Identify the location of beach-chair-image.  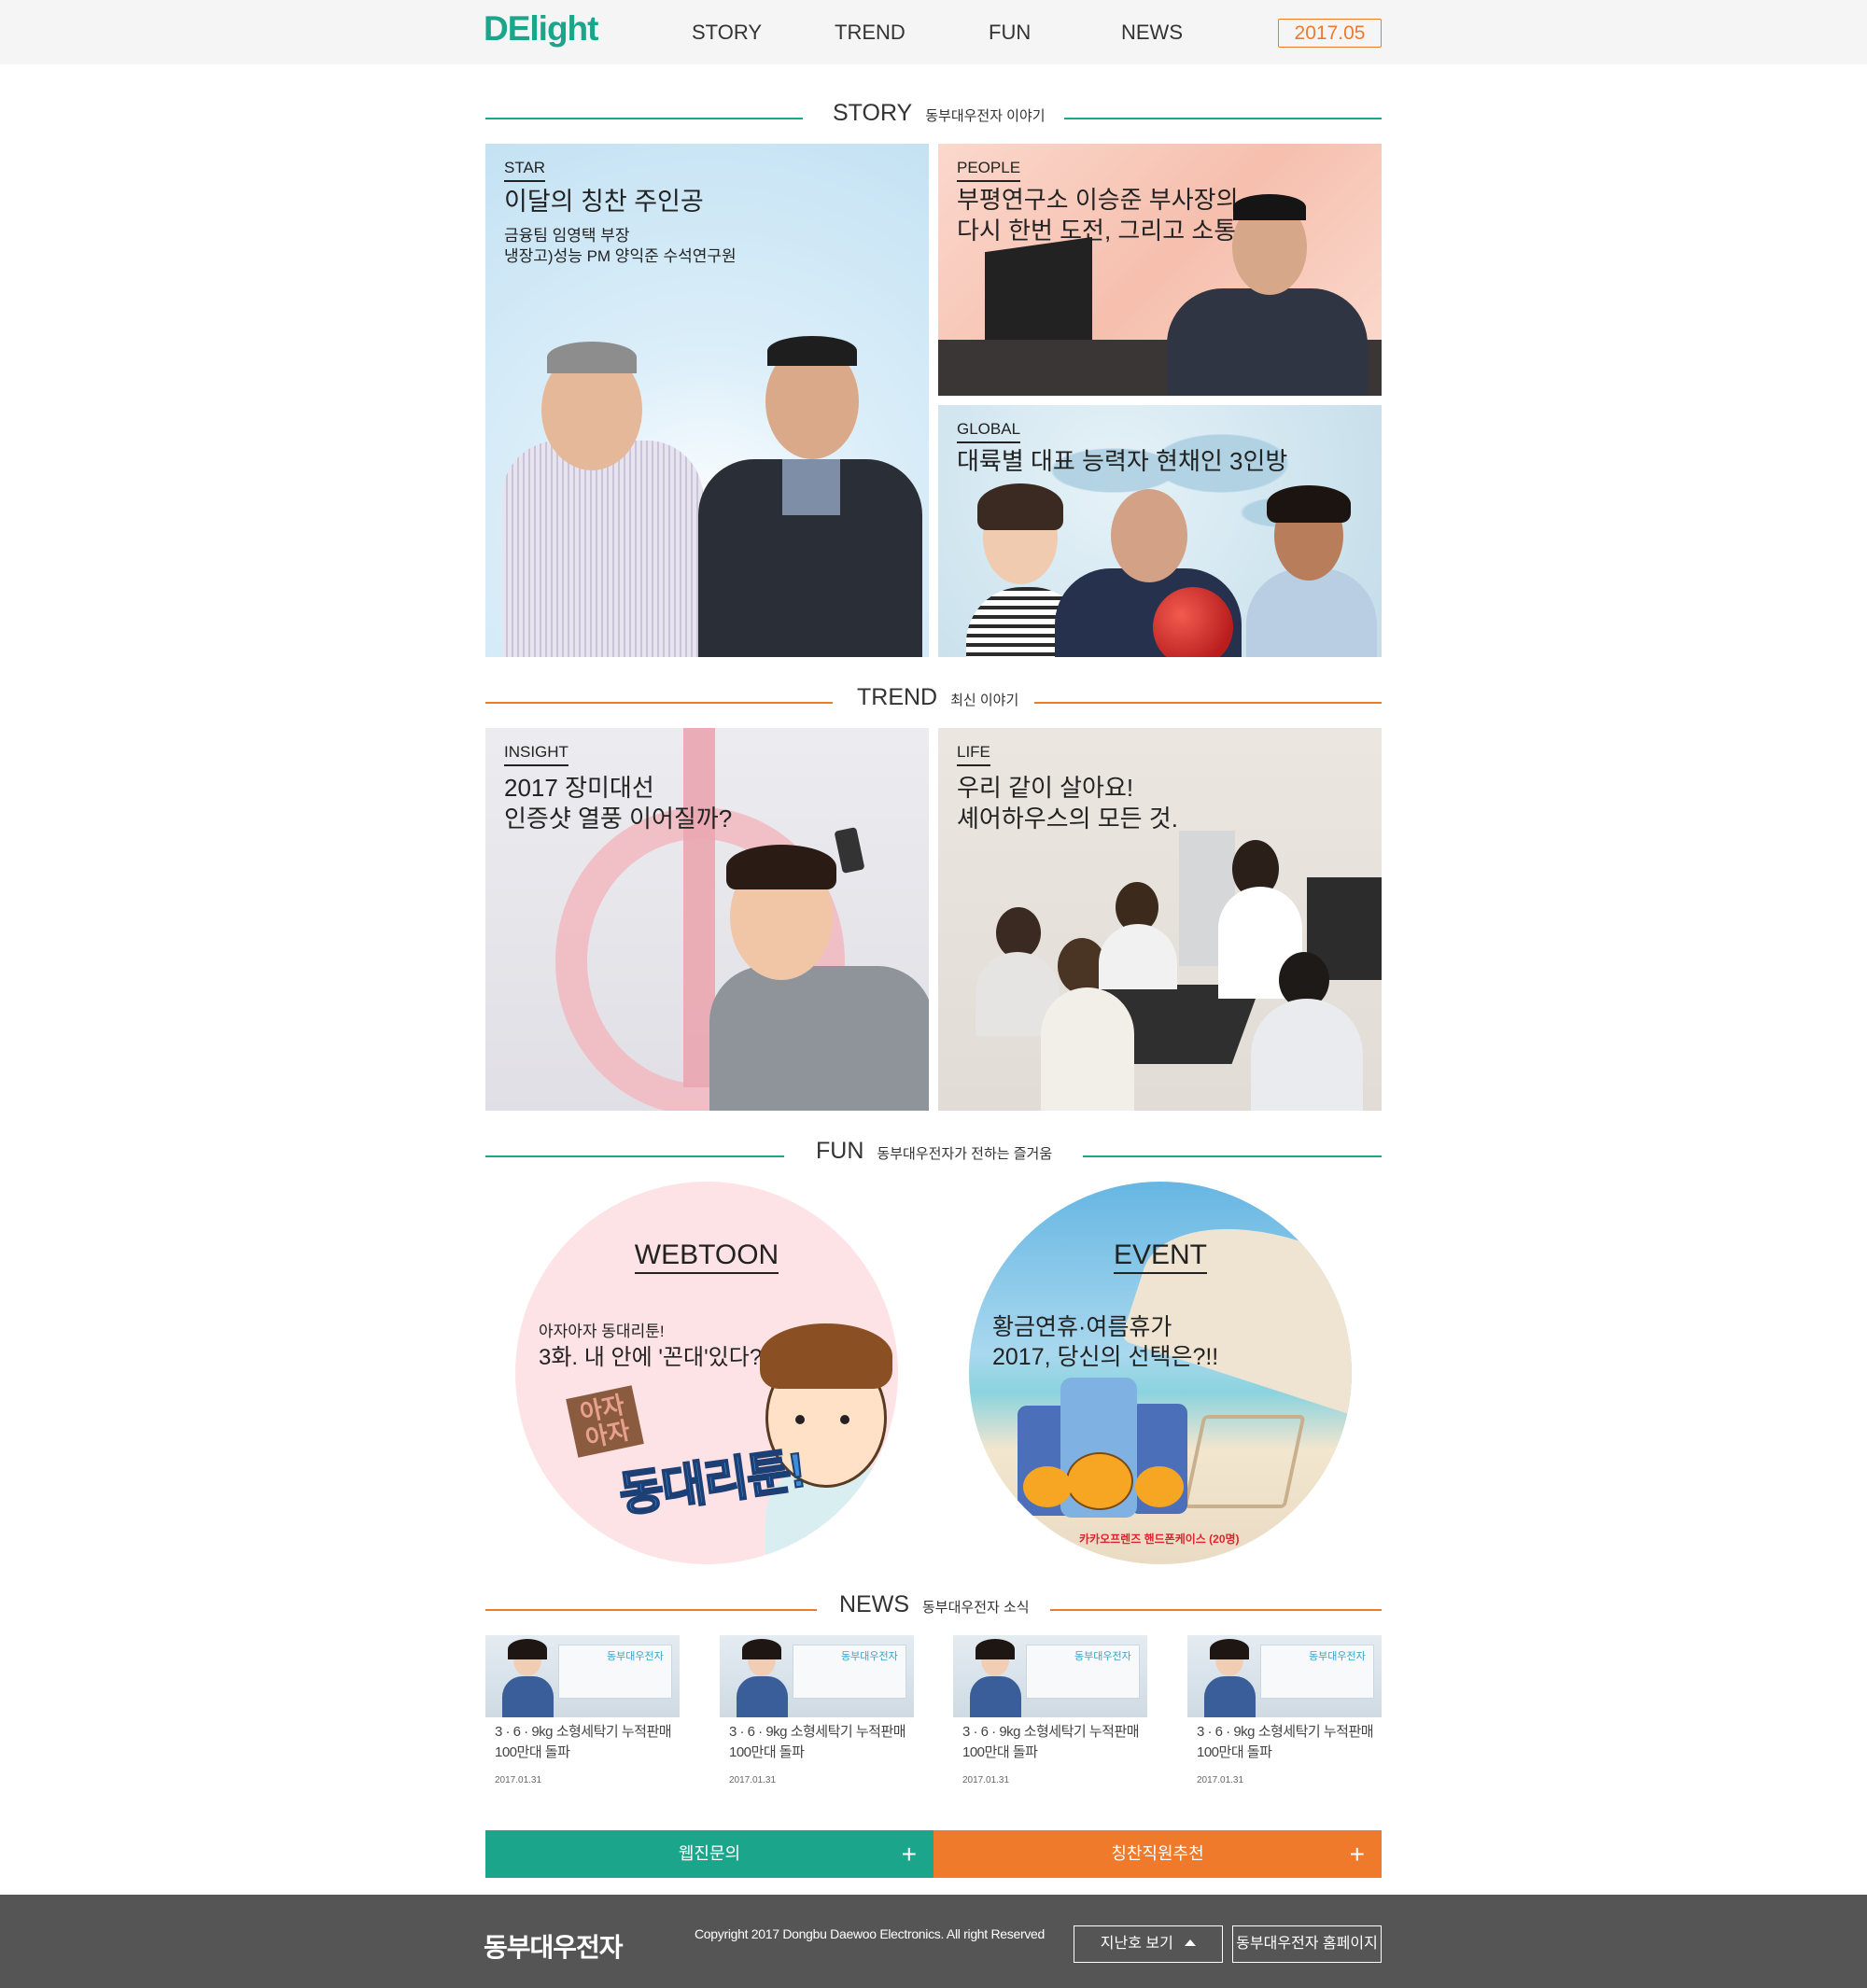
(1244, 1461).